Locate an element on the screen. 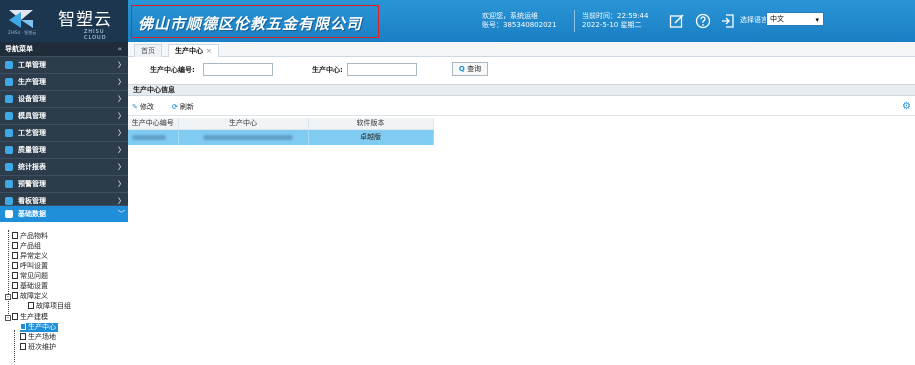 The height and width of the screenshot is (365, 915). column-header: 软件版本 is located at coordinates (371, 124).